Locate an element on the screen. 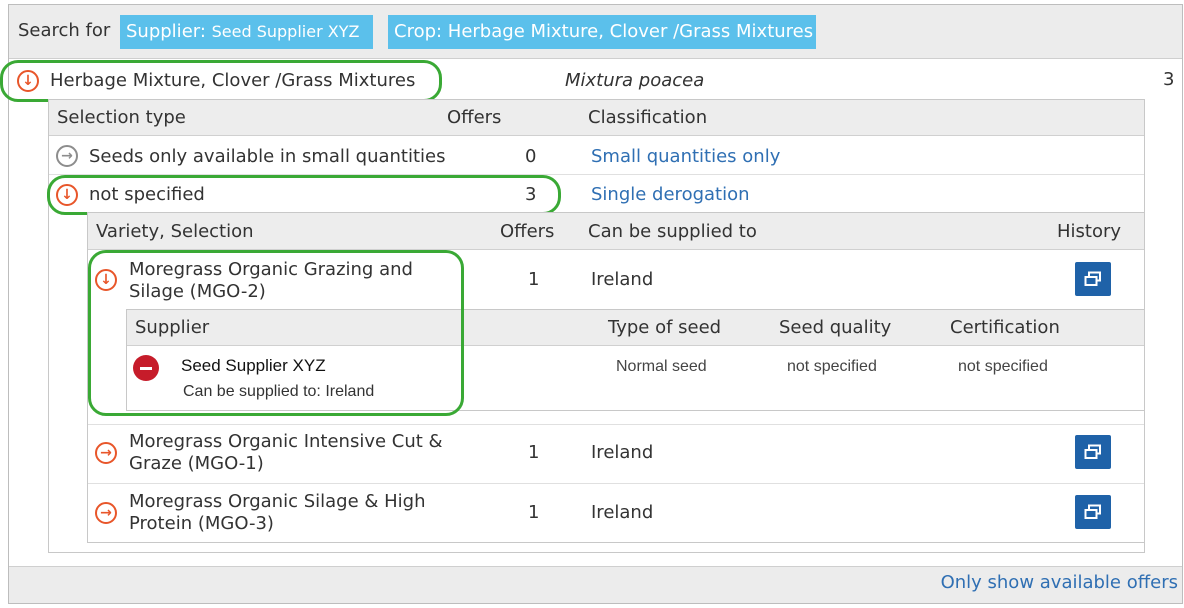 The image size is (1184, 608). highlight-crop is located at coordinates (221, 81).